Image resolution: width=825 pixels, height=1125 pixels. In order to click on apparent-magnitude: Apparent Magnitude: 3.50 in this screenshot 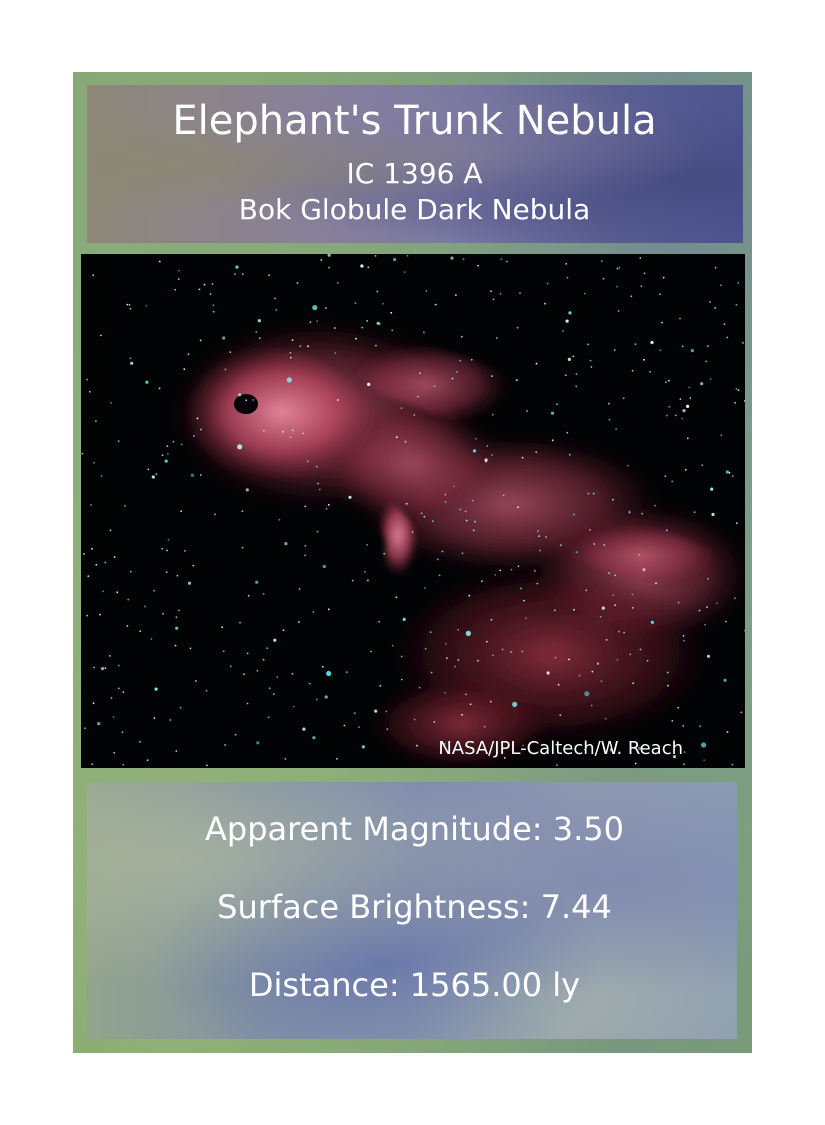, I will do `click(414, 829)`.